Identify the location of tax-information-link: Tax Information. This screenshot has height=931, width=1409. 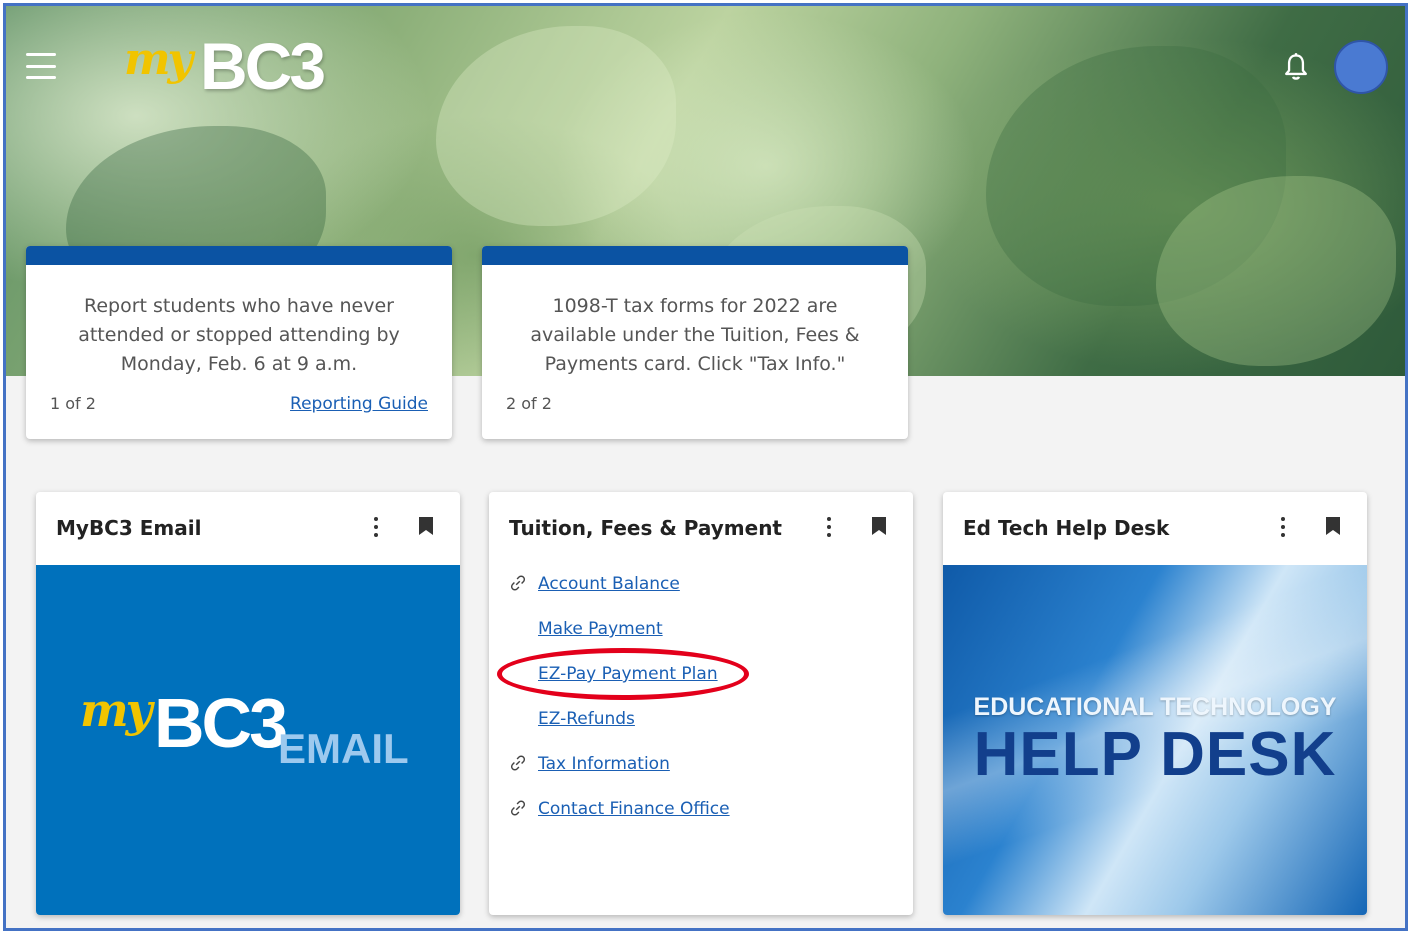
(604, 764).